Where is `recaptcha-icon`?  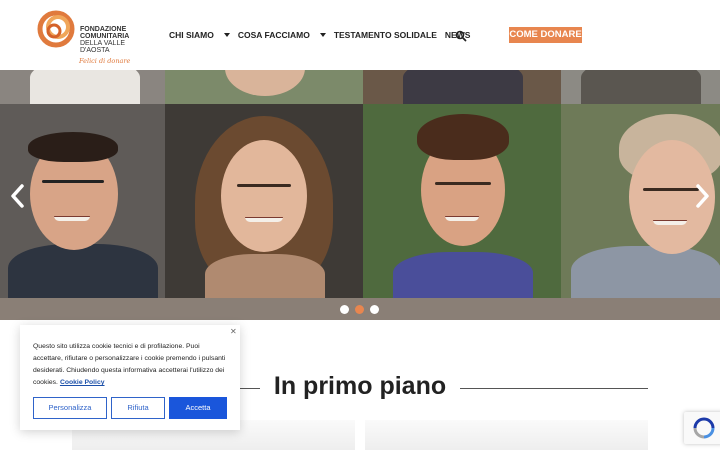
recaptcha-icon is located at coordinates (704, 428).